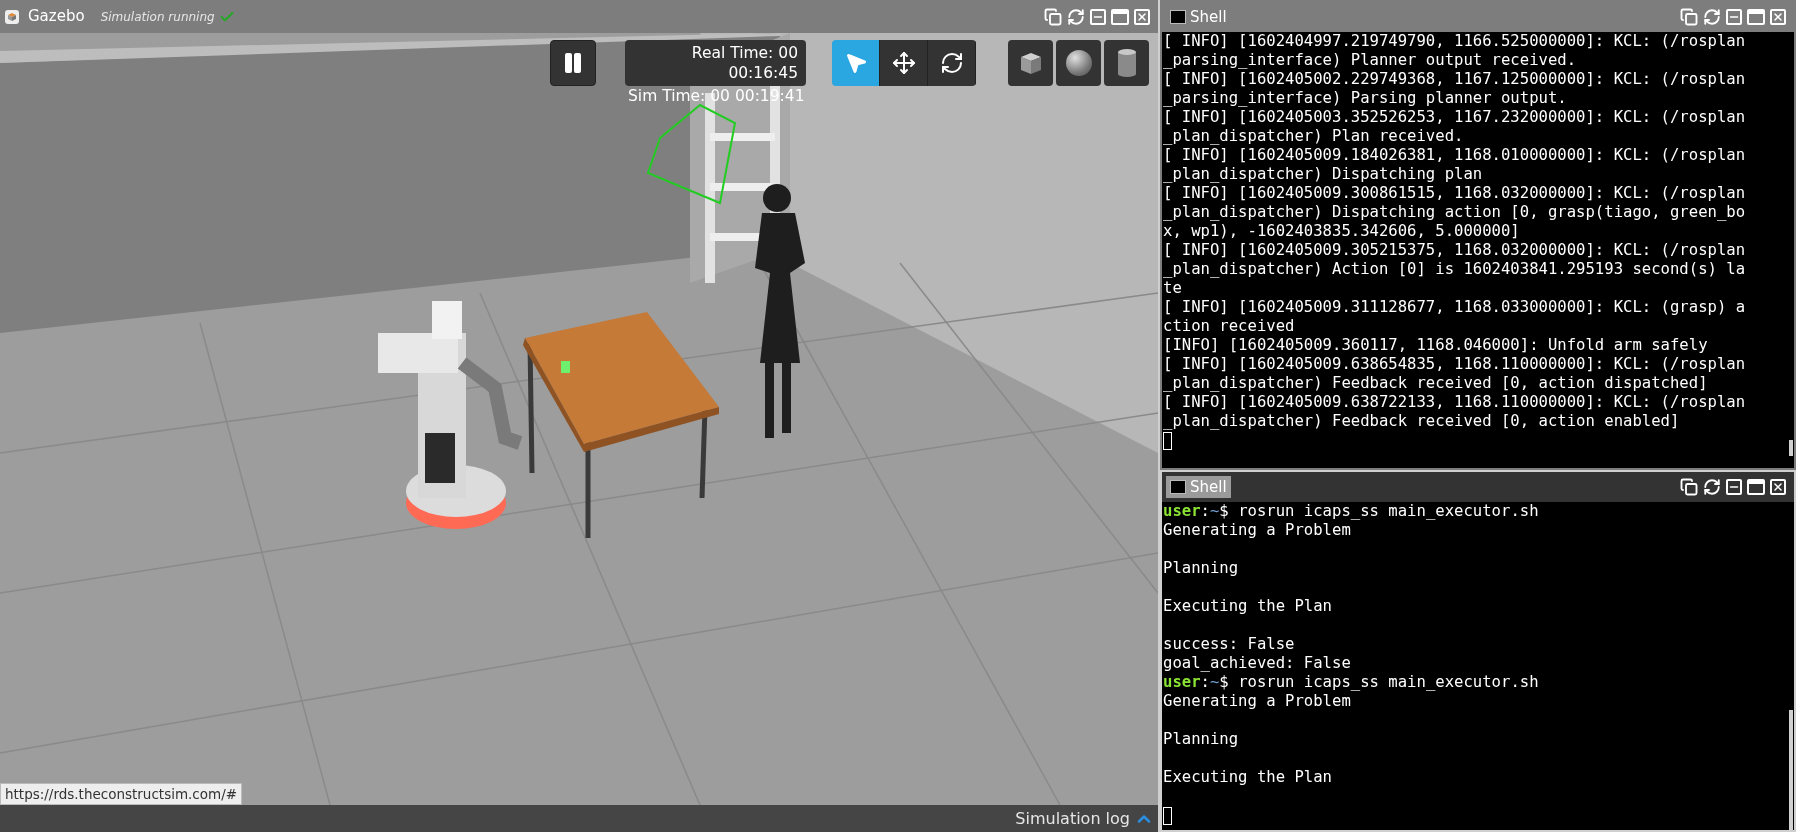 The image size is (1796, 832). What do you see at coordinates (1342, 231) in the screenshot?
I see `terminal-line: x, wp1), -1602403835.342606, 5.000000]` at bounding box center [1342, 231].